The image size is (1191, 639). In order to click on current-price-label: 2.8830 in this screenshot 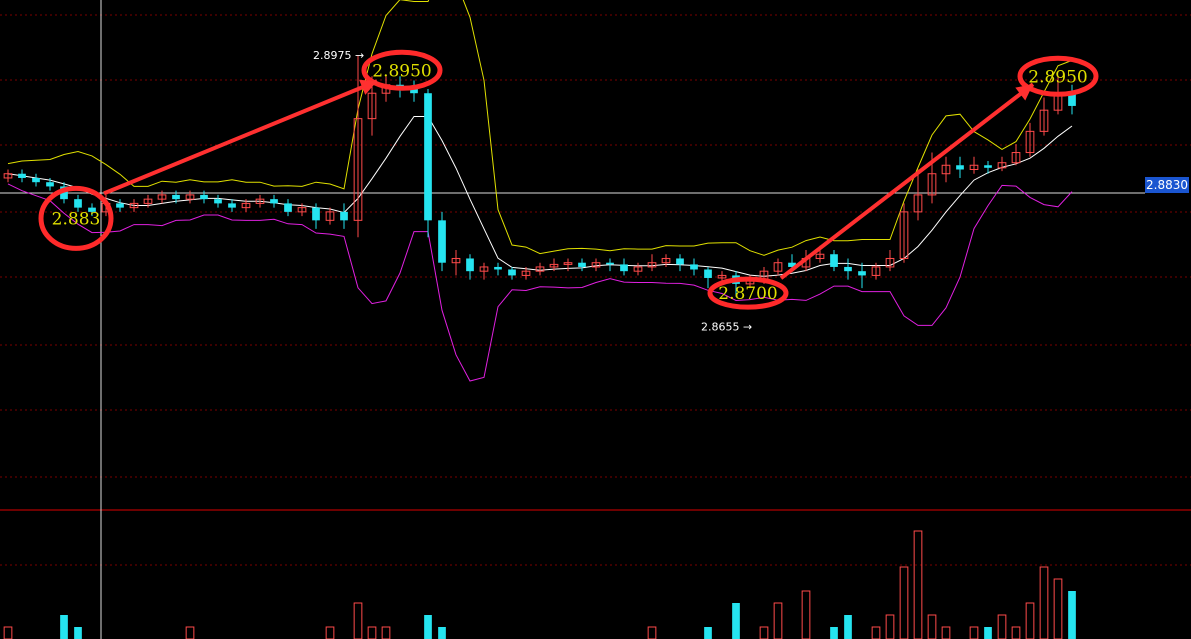, I will do `click(1167, 185)`.